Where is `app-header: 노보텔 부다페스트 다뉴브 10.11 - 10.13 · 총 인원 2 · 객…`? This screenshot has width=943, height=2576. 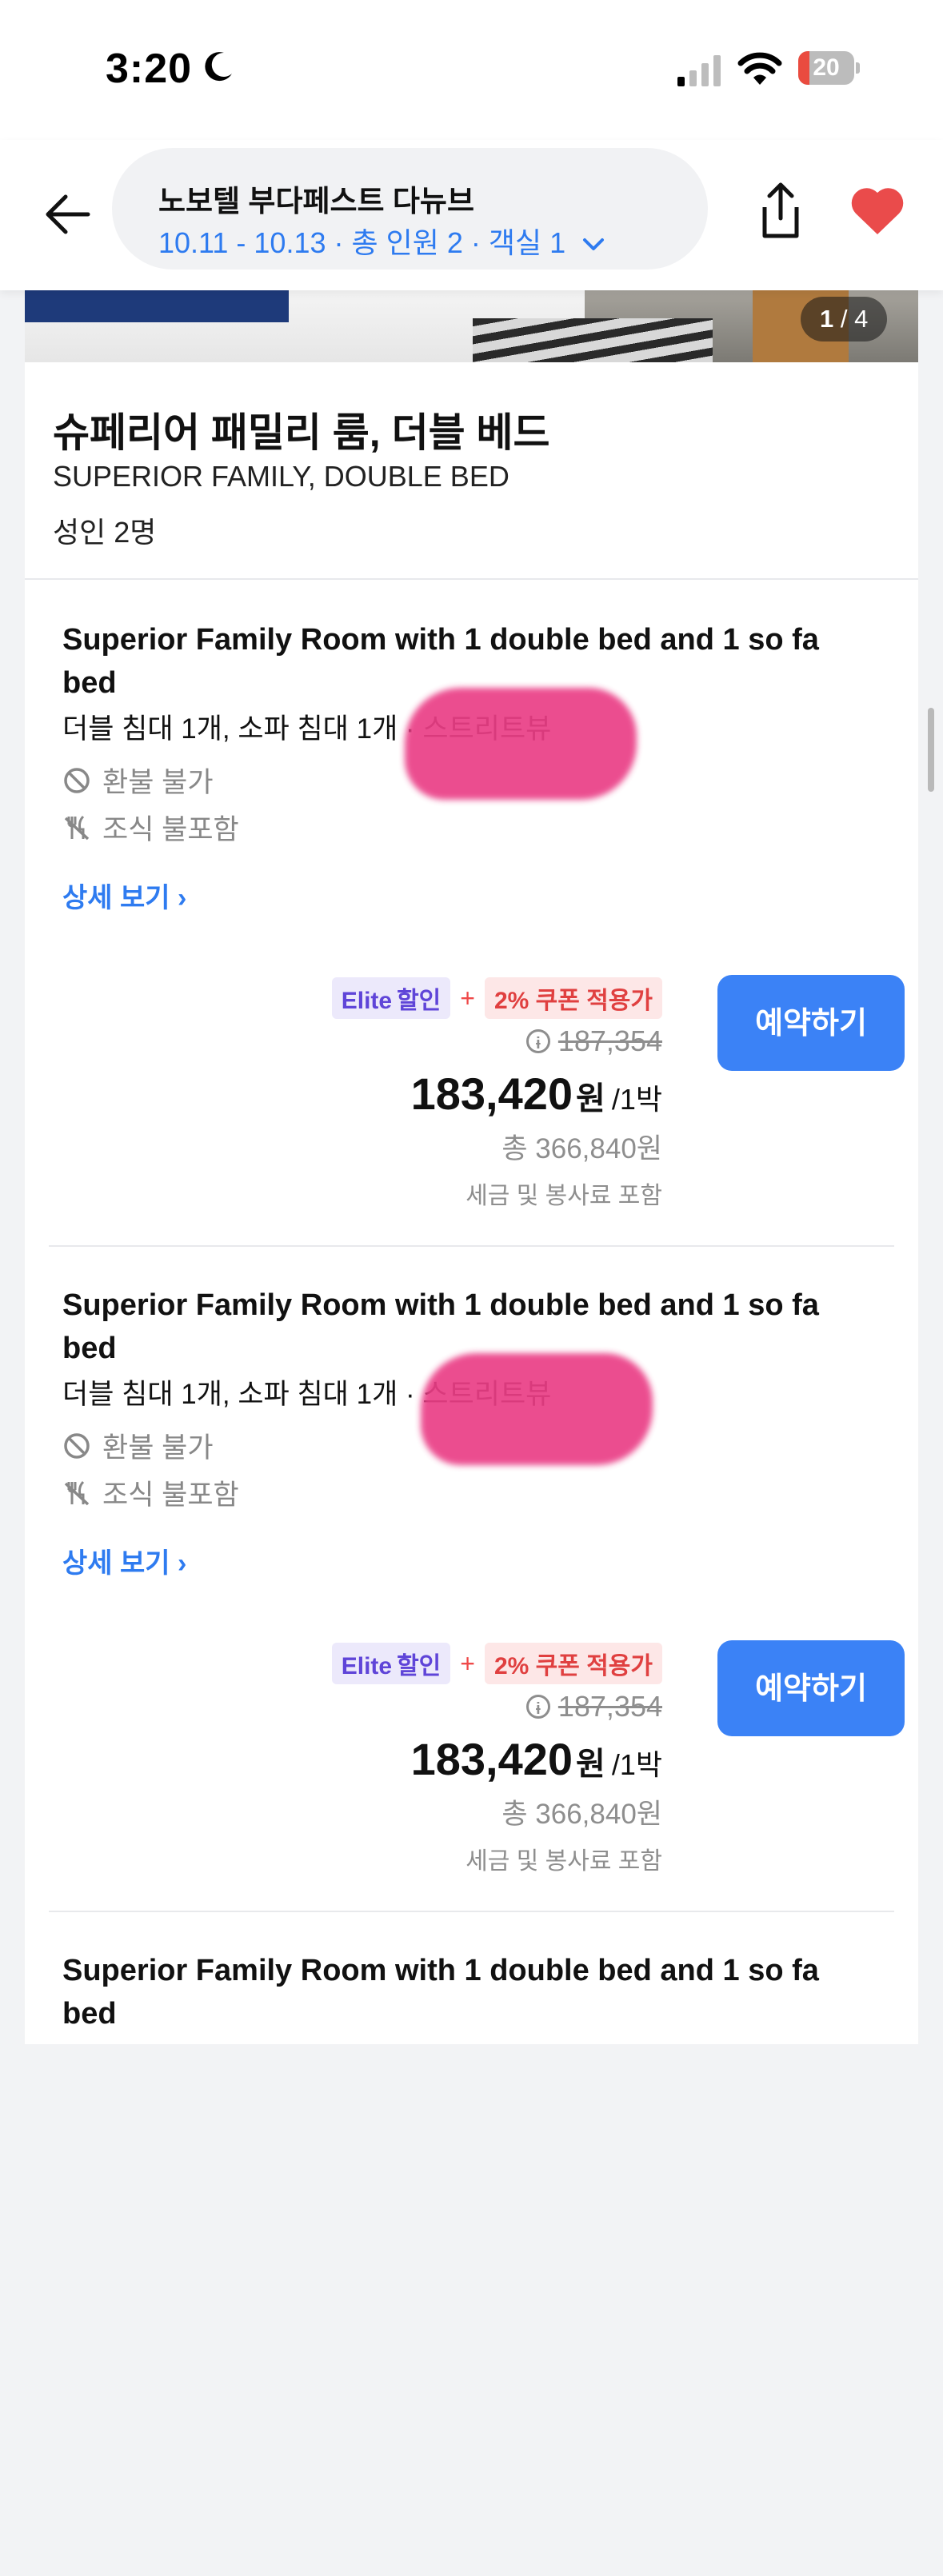
app-header: 노보텔 부다페스트 다뉴브 10.11 - 10.13 · 총 인원 2 · 객… is located at coordinates (471, 215).